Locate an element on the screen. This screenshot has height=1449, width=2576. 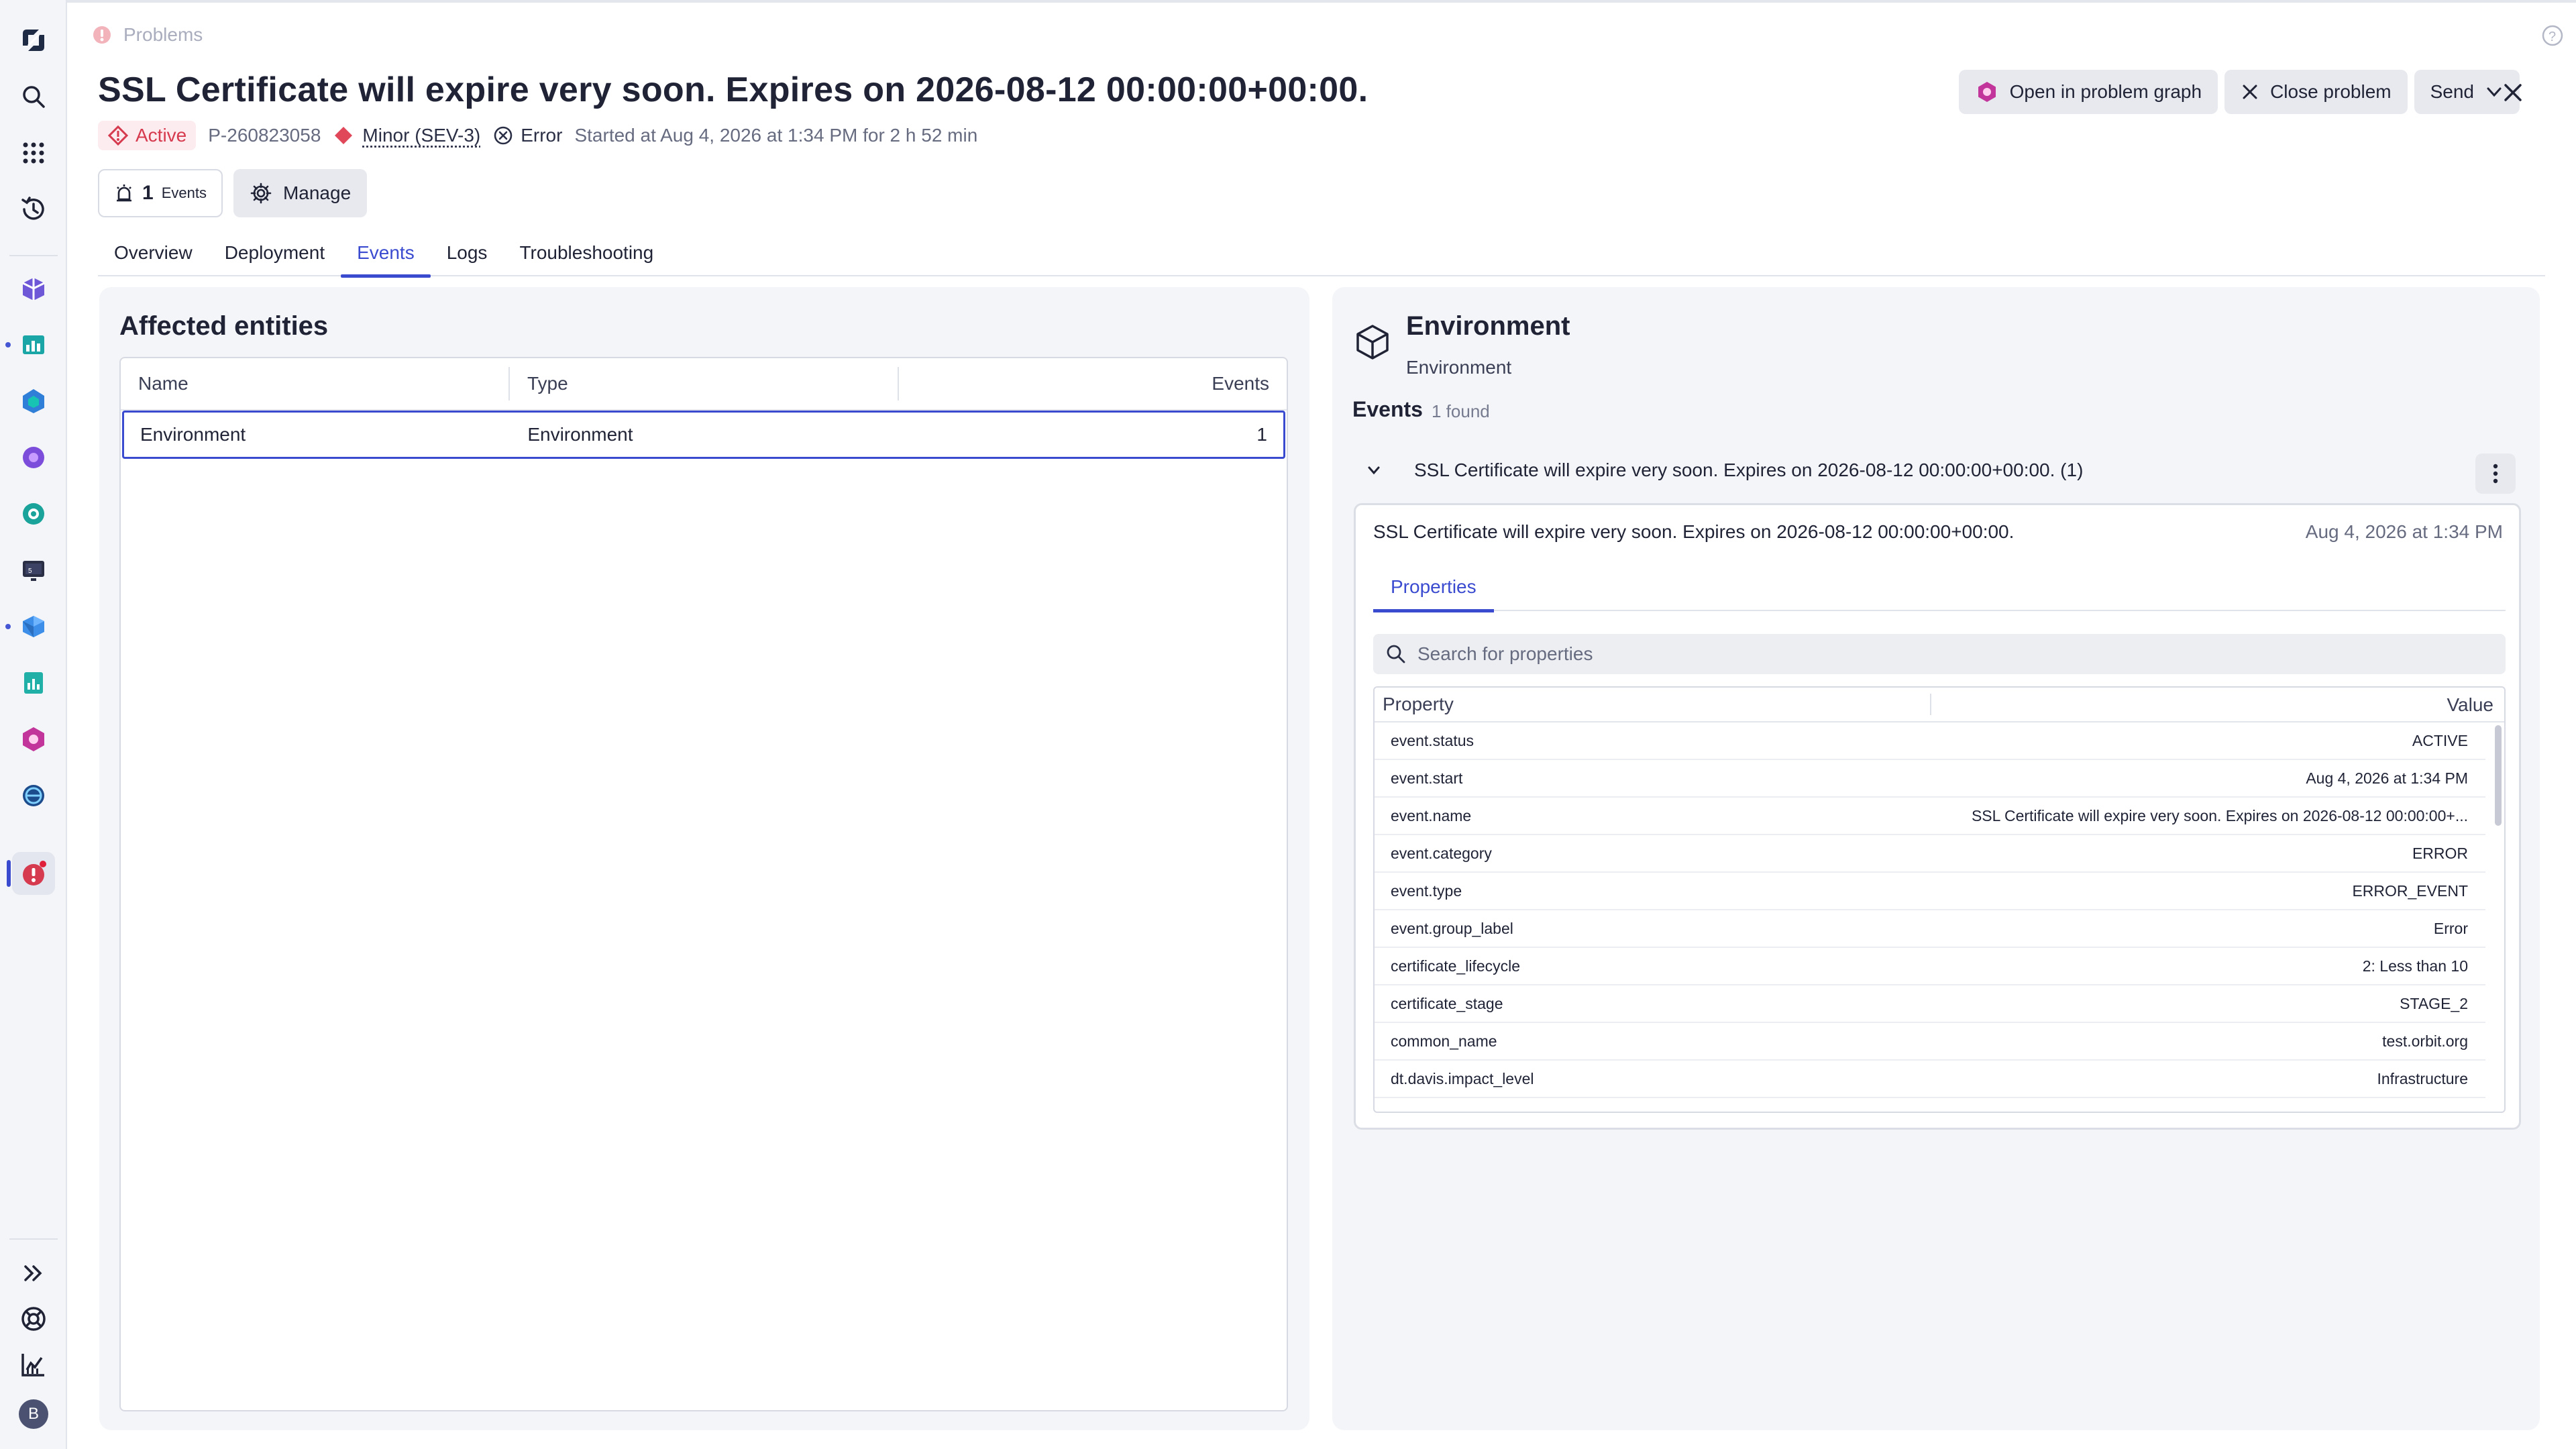
infrastructure-app-icon is located at coordinates (33, 401).